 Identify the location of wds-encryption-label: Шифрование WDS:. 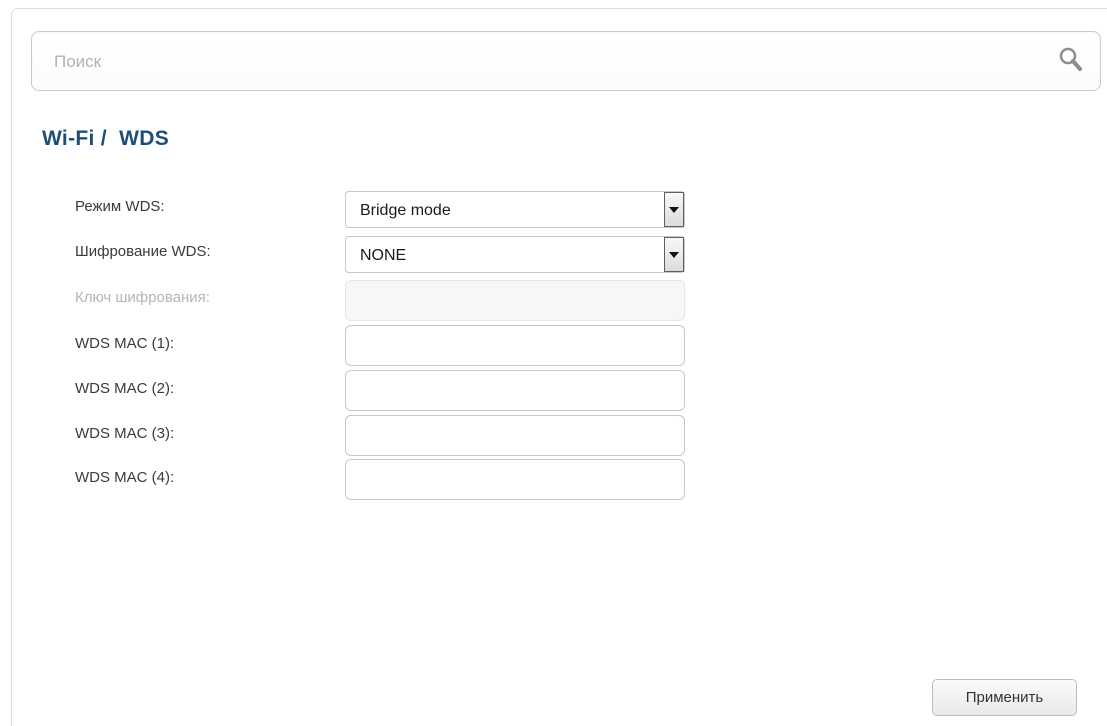
(143, 251).